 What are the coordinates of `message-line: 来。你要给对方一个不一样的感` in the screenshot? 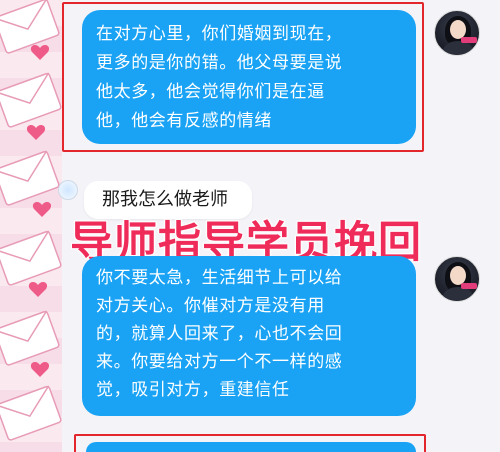 It's located at (219, 362).